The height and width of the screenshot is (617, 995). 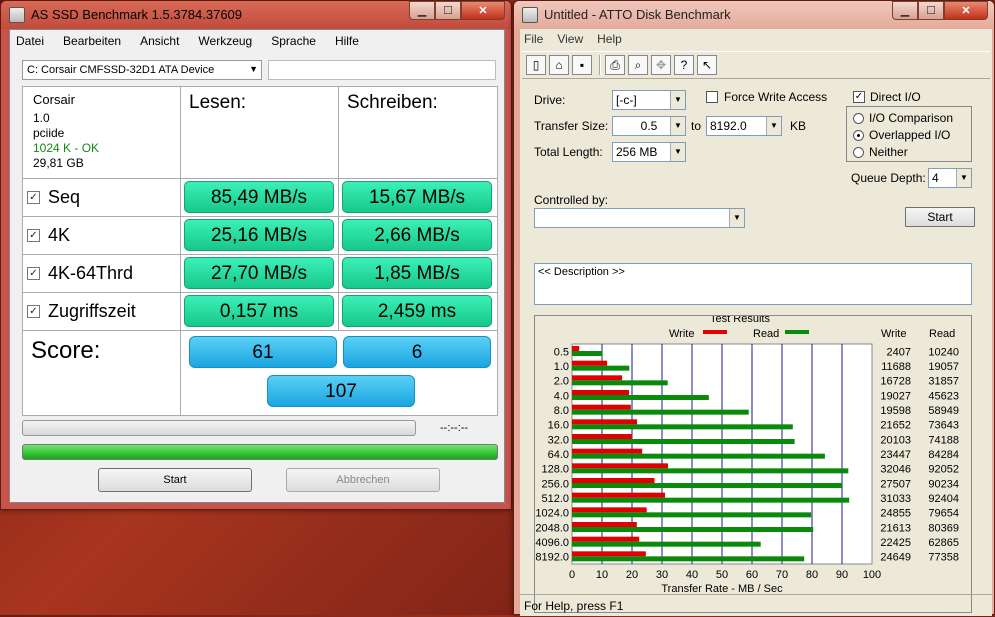 What do you see at coordinates (754, 15) in the screenshot?
I see `atto-titlebar: Untitled - ATTO Disk Benchmark ▁ ☐ ✕` at bounding box center [754, 15].